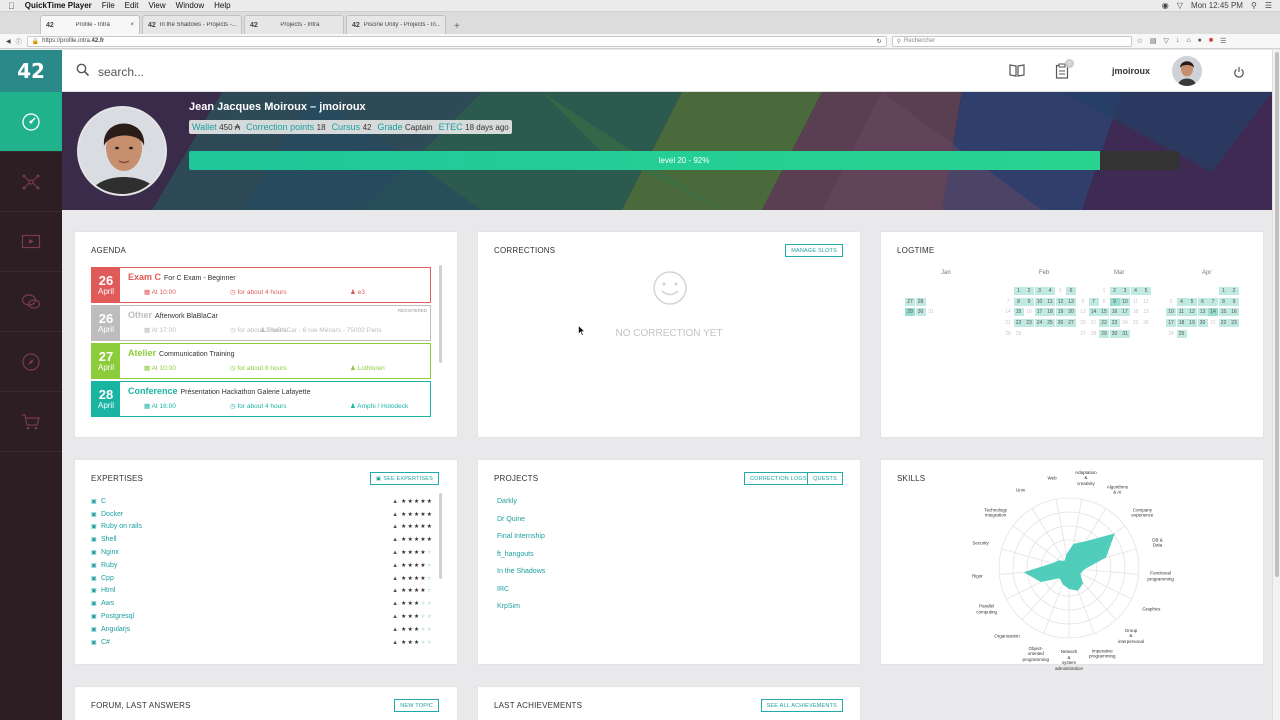  What do you see at coordinates (262, 501) in the screenshot?
I see `expertise-row: ▣ C ▲ ★★★★★` at bounding box center [262, 501].